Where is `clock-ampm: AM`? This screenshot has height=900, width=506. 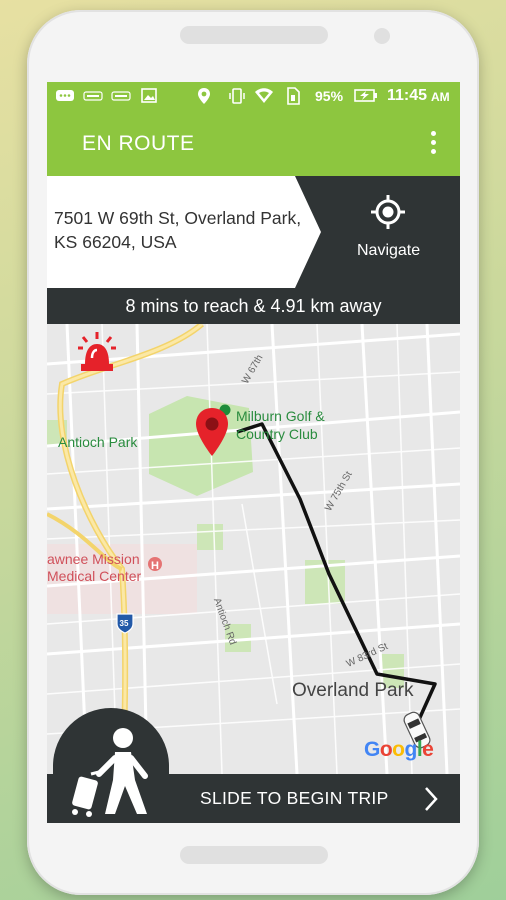
clock-ampm: AM is located at coordinates (440, 97).